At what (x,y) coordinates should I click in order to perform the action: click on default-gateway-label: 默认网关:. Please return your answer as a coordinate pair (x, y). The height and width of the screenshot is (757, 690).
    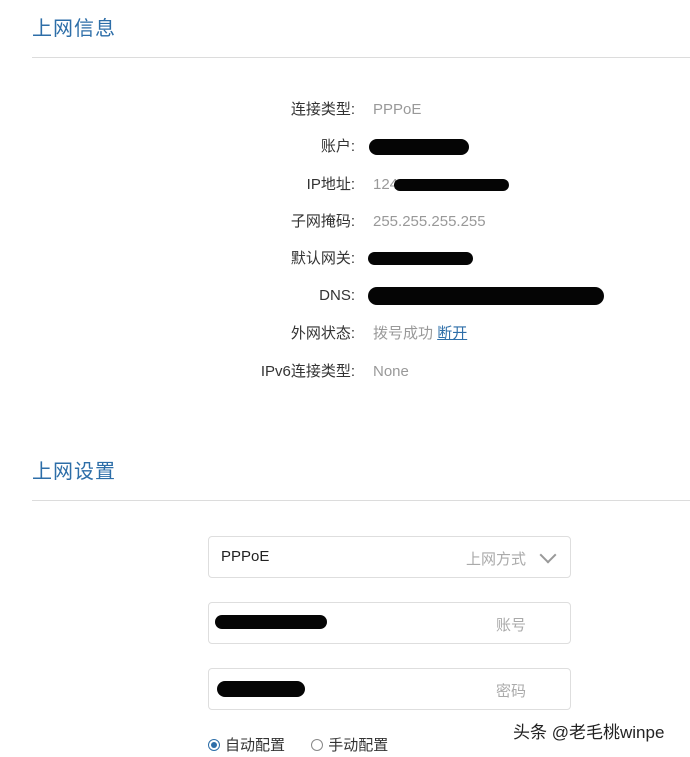
    Looking at the image, I should click on (322, 258).